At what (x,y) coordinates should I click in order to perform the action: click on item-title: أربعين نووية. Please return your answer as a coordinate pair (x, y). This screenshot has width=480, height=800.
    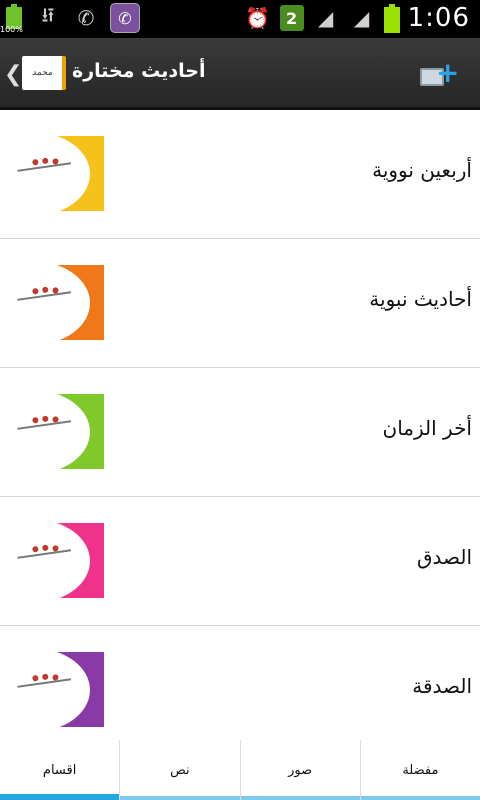
    Looking at the image, I should click on (422, 170).